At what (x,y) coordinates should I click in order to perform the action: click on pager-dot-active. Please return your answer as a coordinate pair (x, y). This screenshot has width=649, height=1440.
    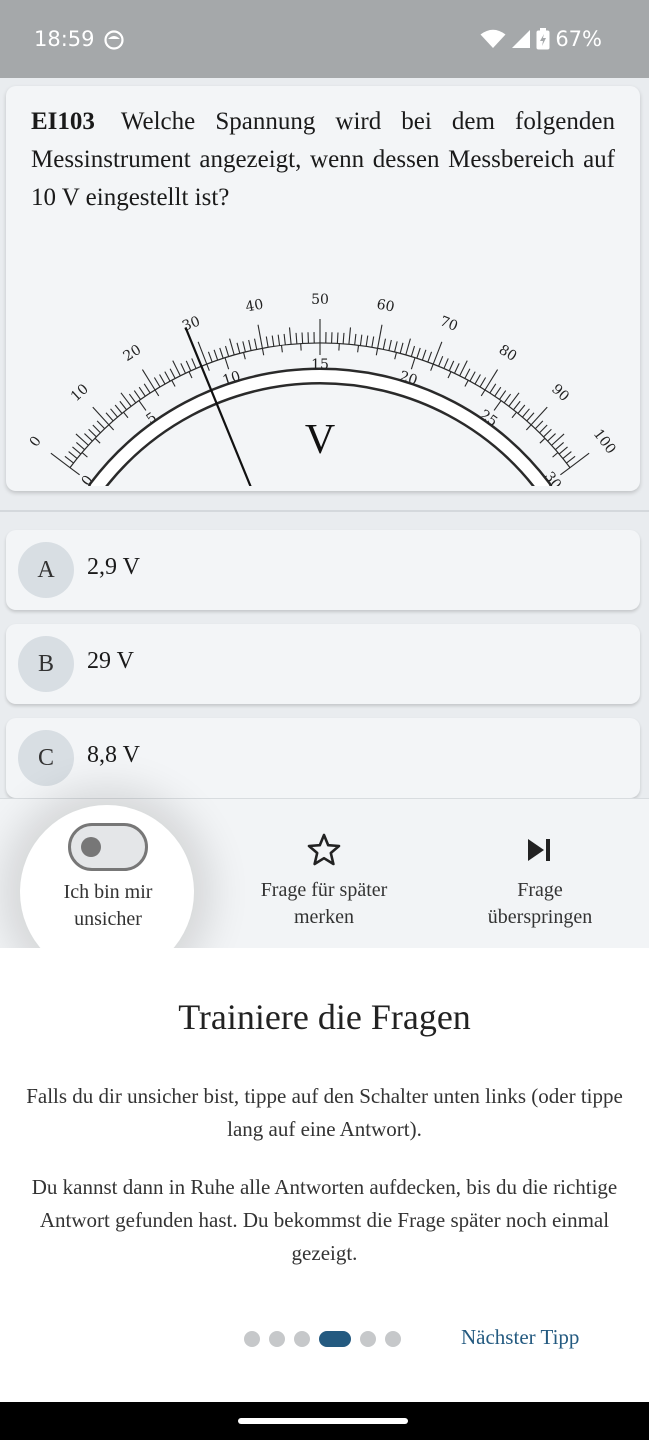
    Looking at the image, I should click on (335, 1339).